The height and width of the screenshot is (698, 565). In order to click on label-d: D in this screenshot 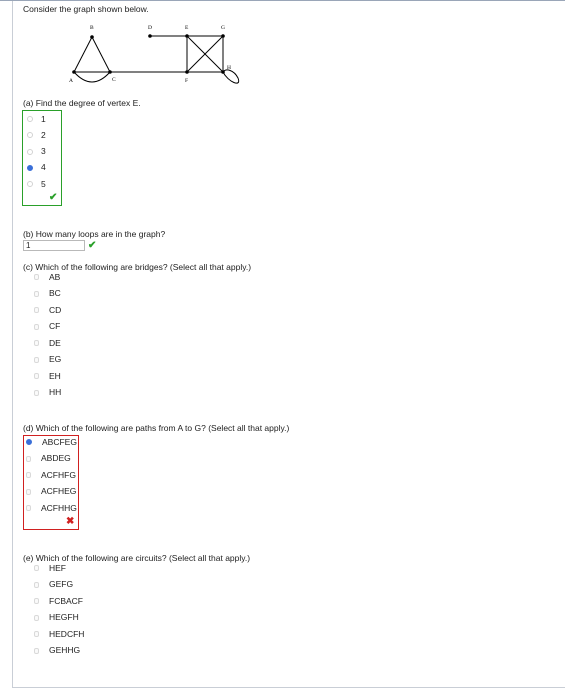, I will do `click(150, 28)`.